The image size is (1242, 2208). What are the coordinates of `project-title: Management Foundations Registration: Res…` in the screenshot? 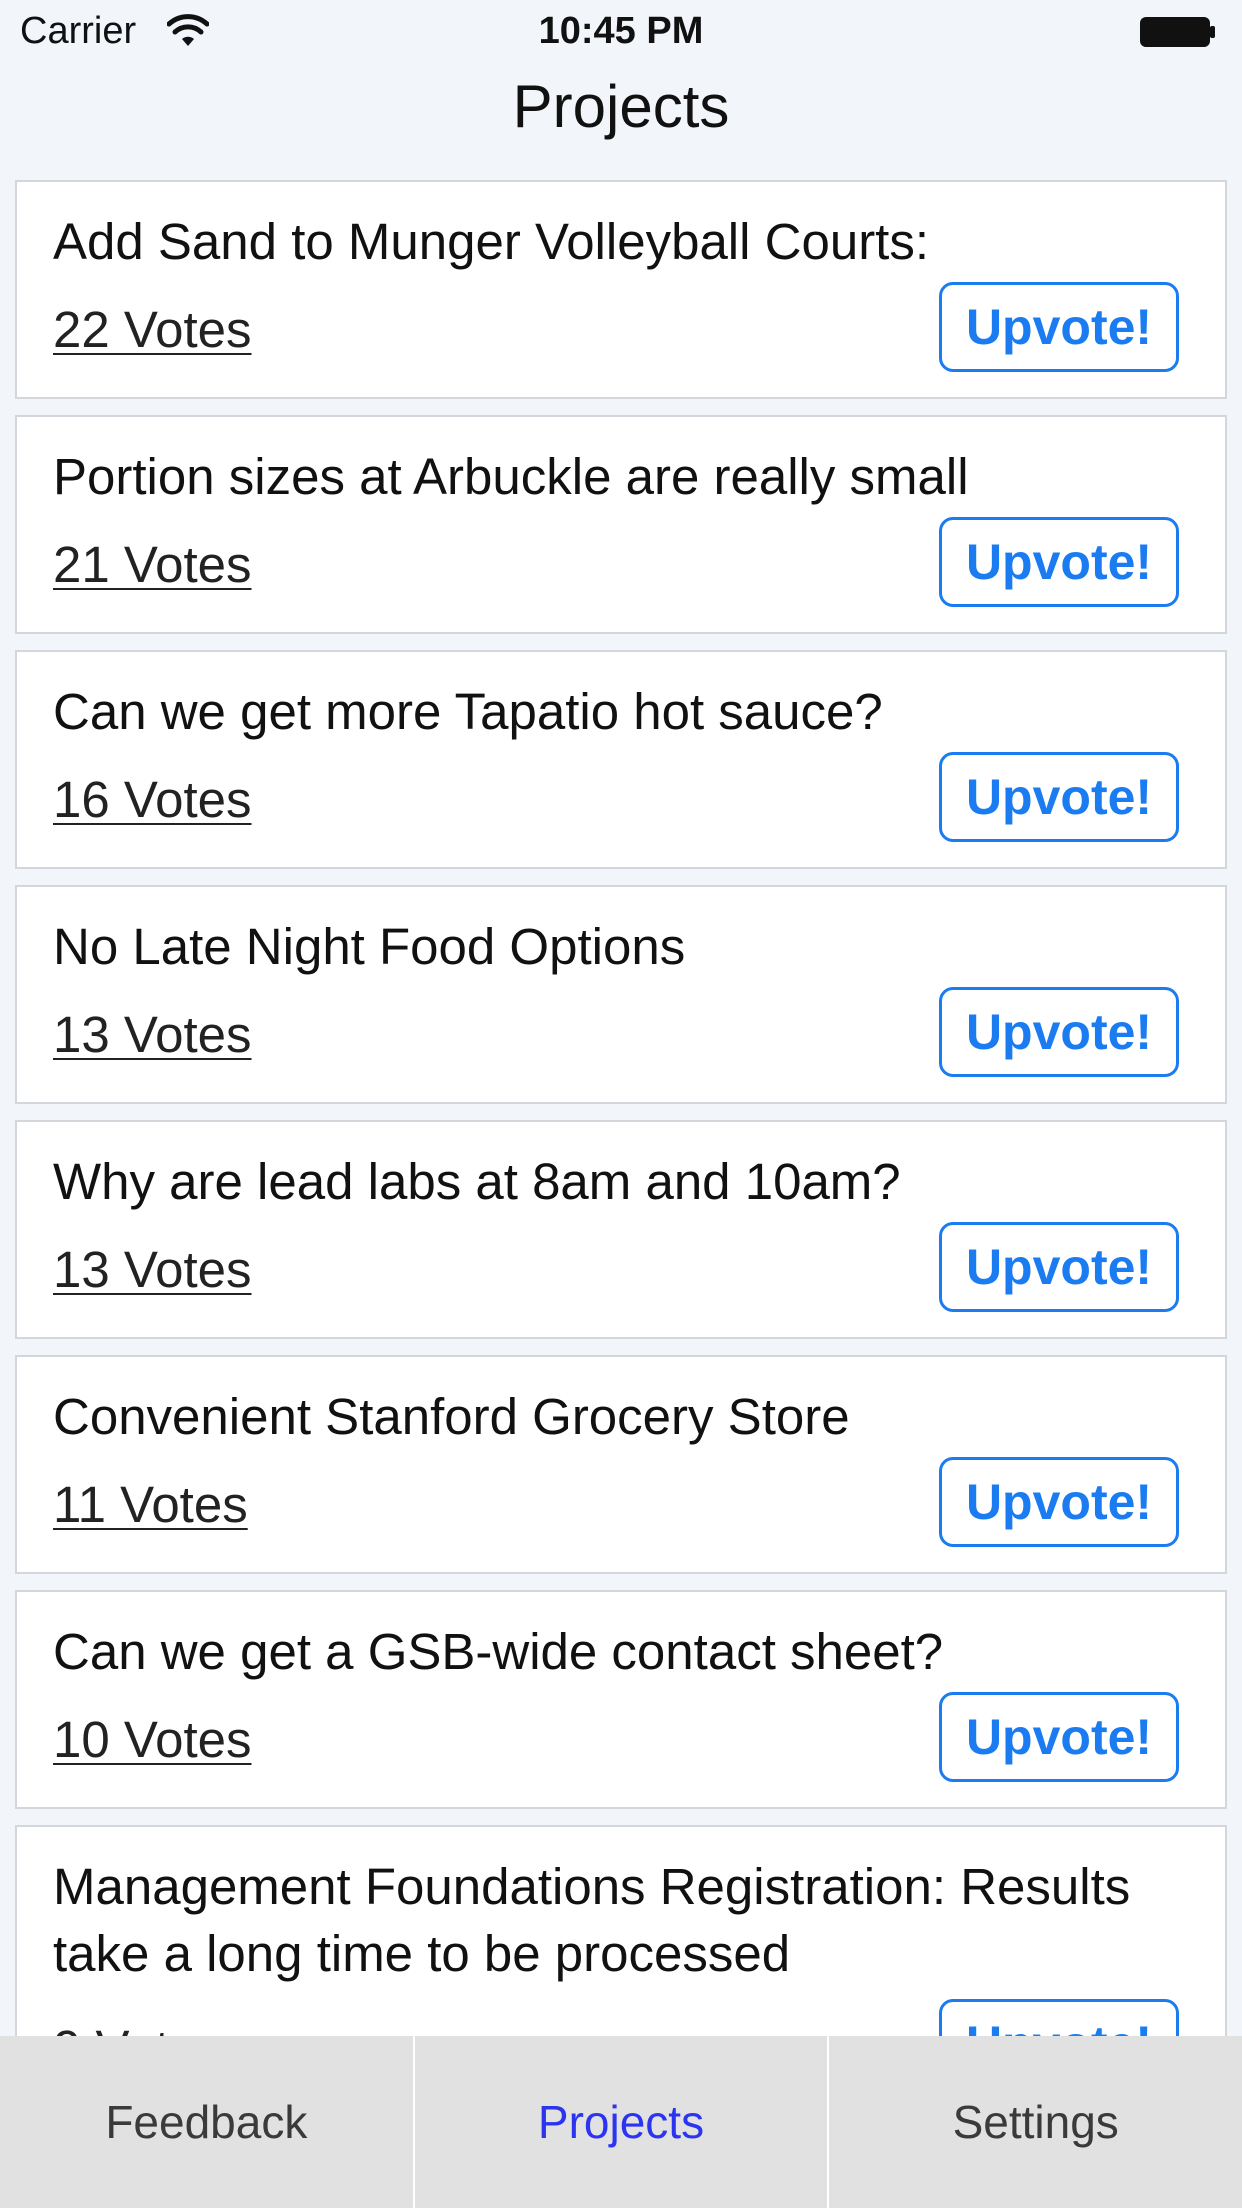 It's located at (592, 1920).